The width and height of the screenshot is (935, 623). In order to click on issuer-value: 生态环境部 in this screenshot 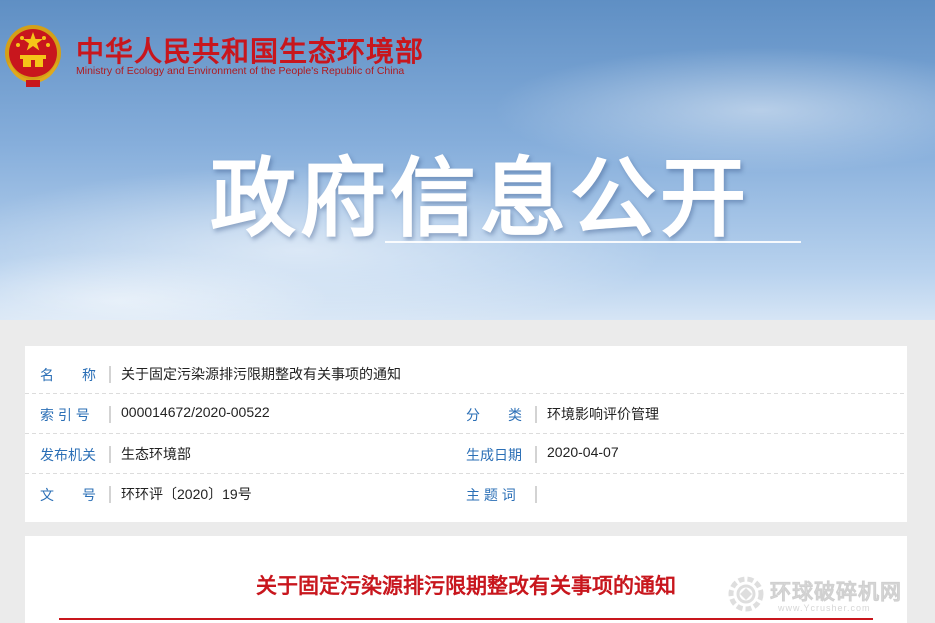, I will do `click(156, 454)`.